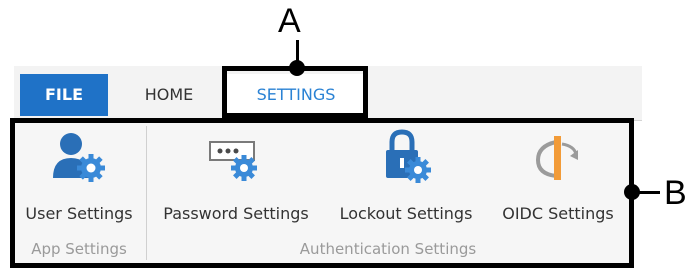 Image resolution: width=693 pixels, height=271 pixels. I want to click on tab-file: FILE, so click(64, 95).